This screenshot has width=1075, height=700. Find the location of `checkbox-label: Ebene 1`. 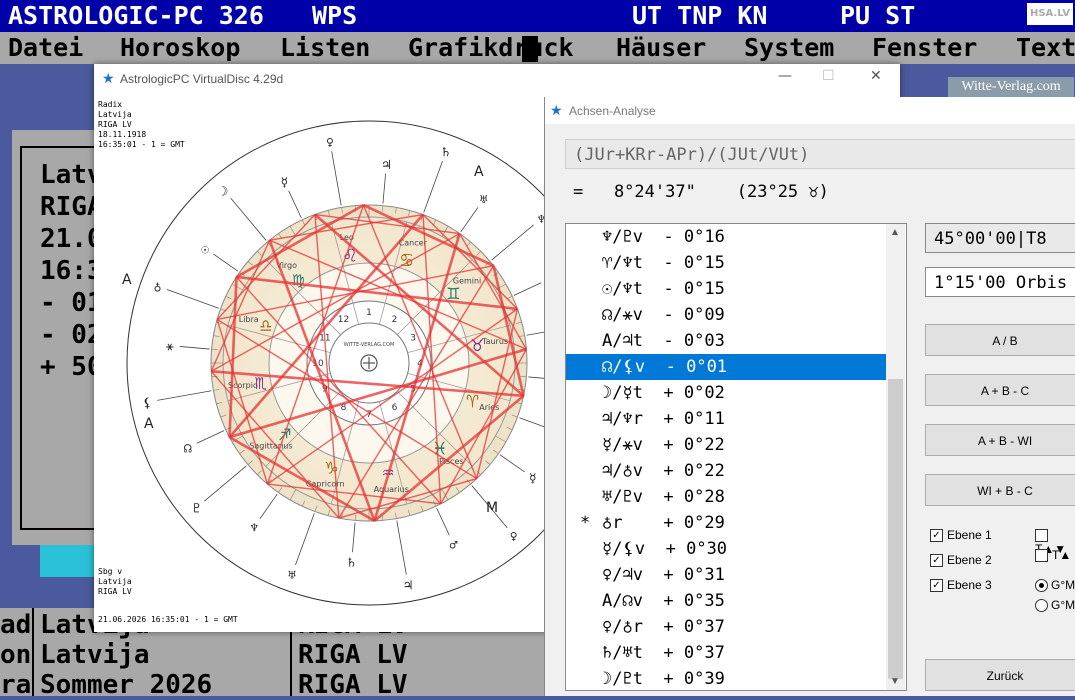

checkbox-label: Ebene 1 is located at coordinates (969, 535).